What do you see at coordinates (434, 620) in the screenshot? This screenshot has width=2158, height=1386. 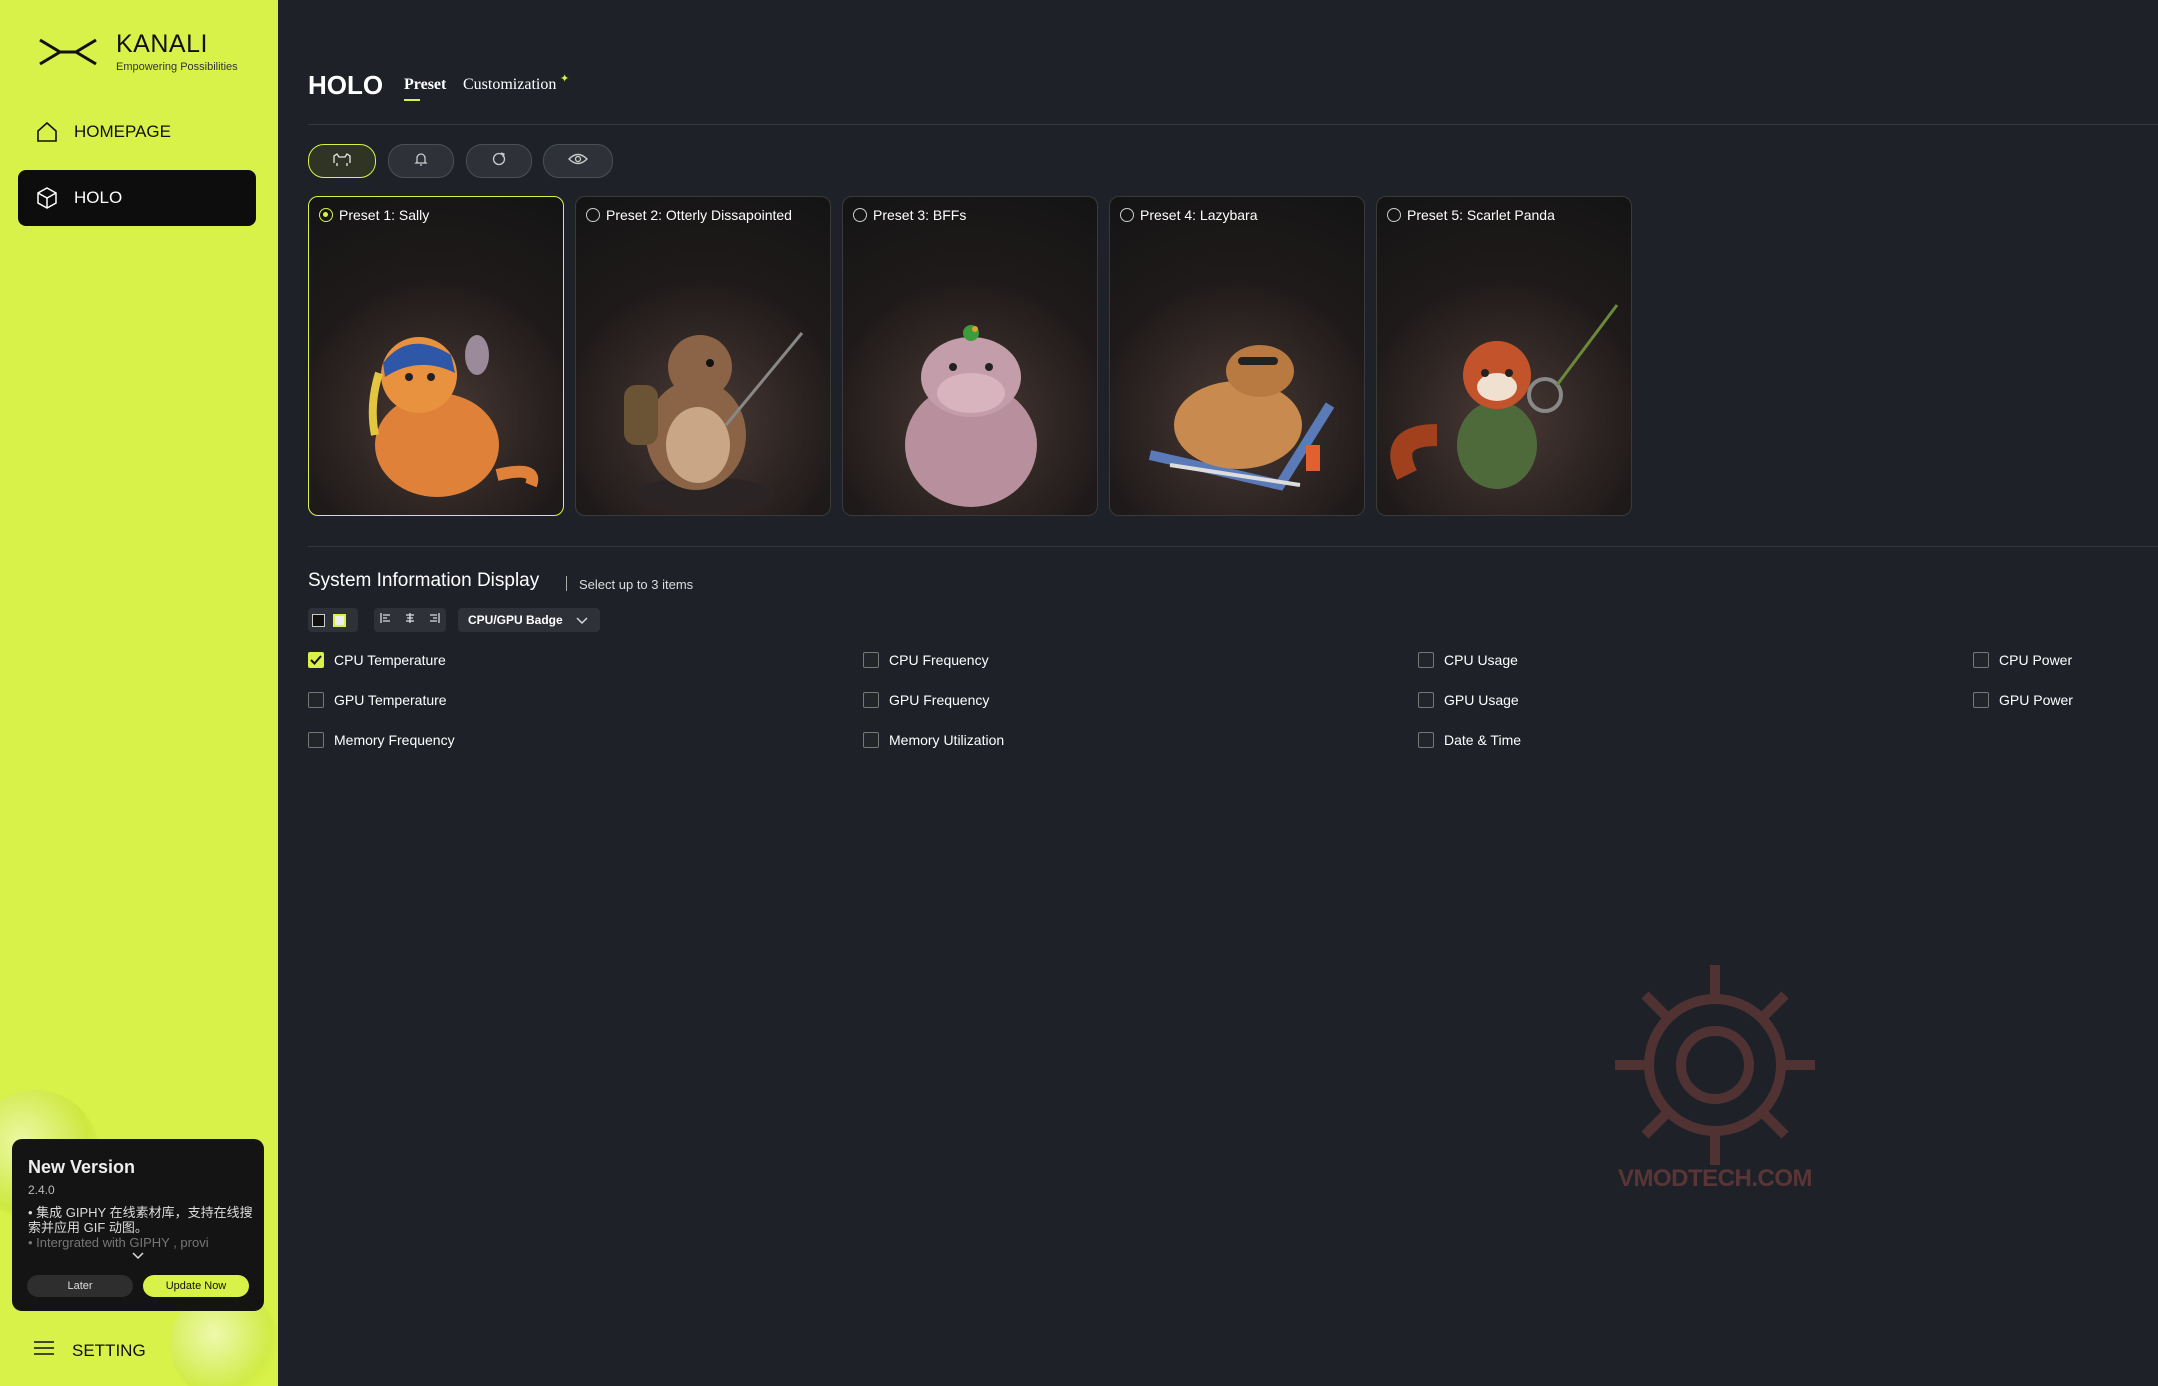 I see `align-right-icon` at bounding box center [434, 620].